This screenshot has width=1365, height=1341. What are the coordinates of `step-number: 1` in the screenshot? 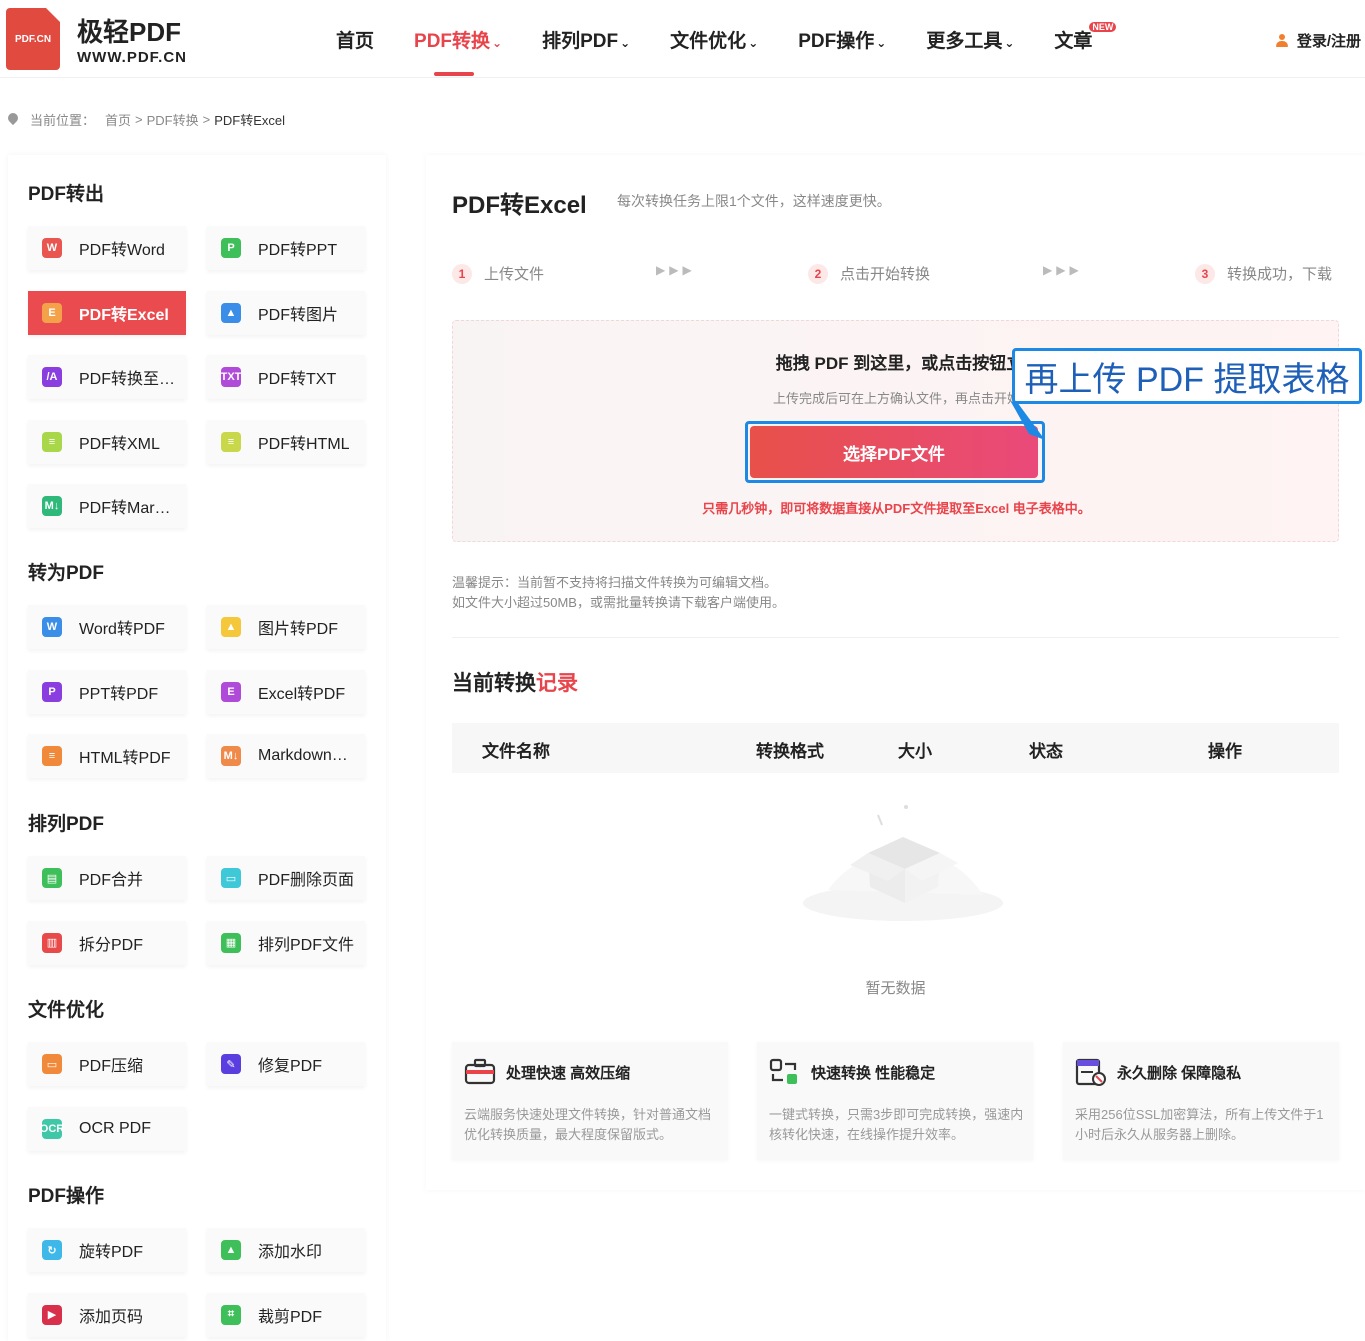 It's located at (462, 273).